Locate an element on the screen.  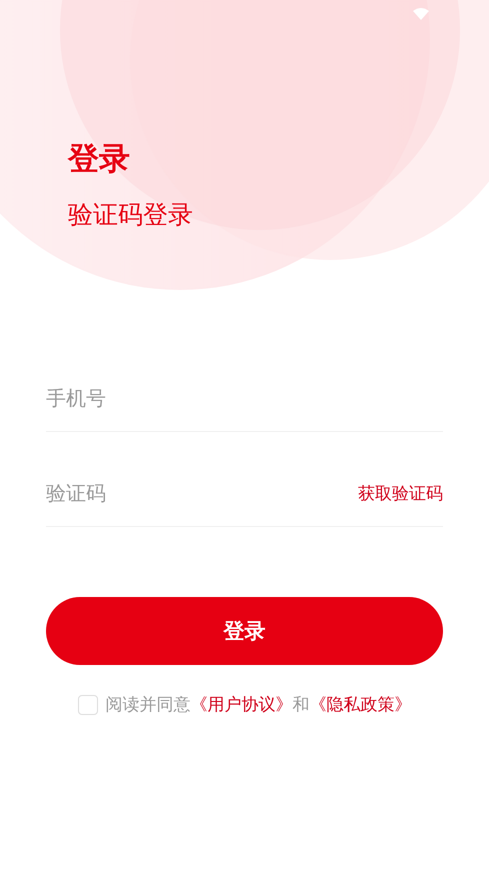
wifi-icon is located at coordinates (421, 14).